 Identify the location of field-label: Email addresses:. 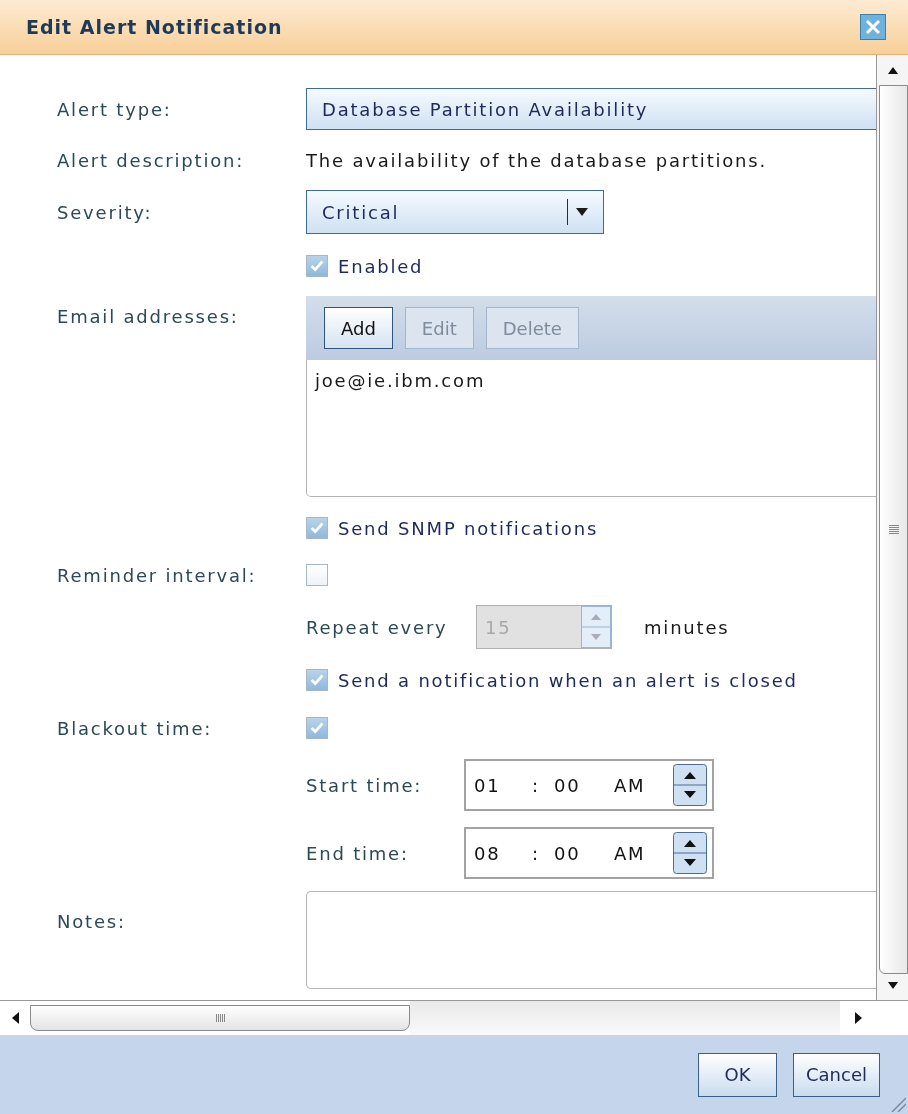
(148, 316).